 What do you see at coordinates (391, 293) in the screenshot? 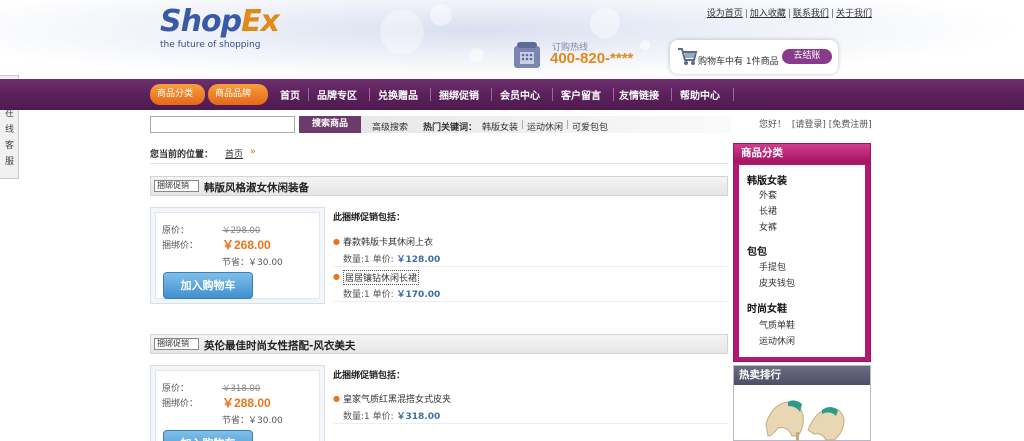
I see `bundle-item-qty: 数量:1 单价: ￥170.00` at bounding box center [391, 293].